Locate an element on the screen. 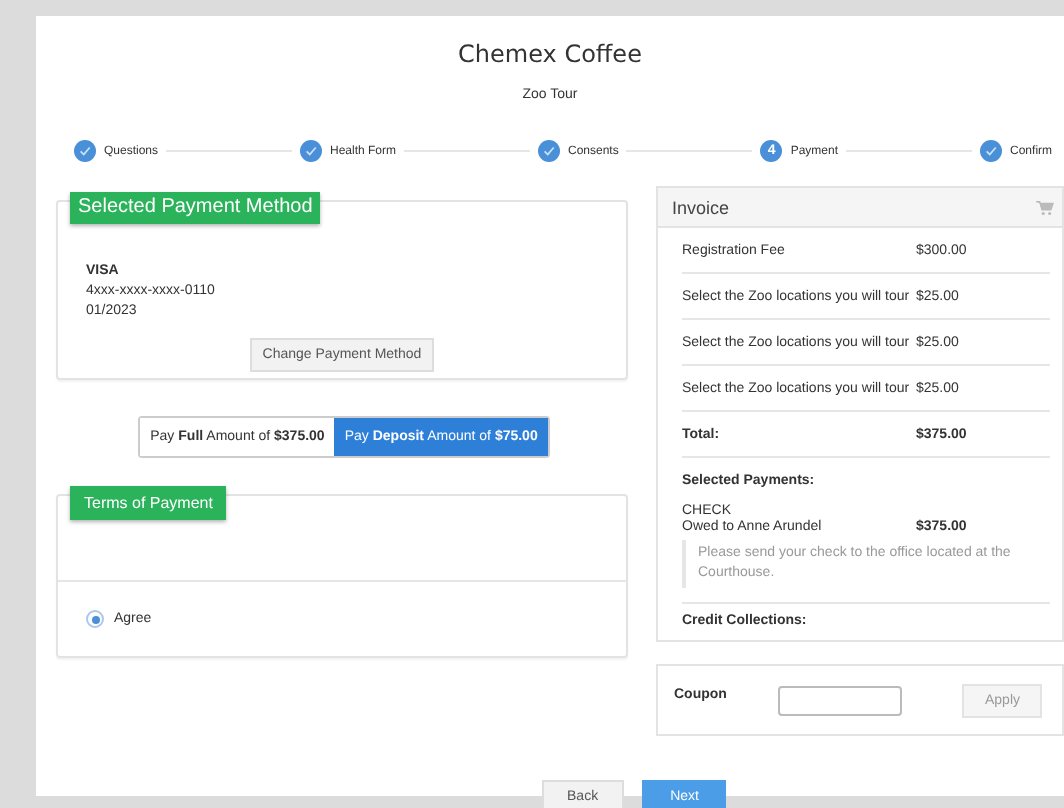 The width and height of the screenshot is (1064, 808). section-heading: Selected Payment Method is located at coordinates (195, 208).